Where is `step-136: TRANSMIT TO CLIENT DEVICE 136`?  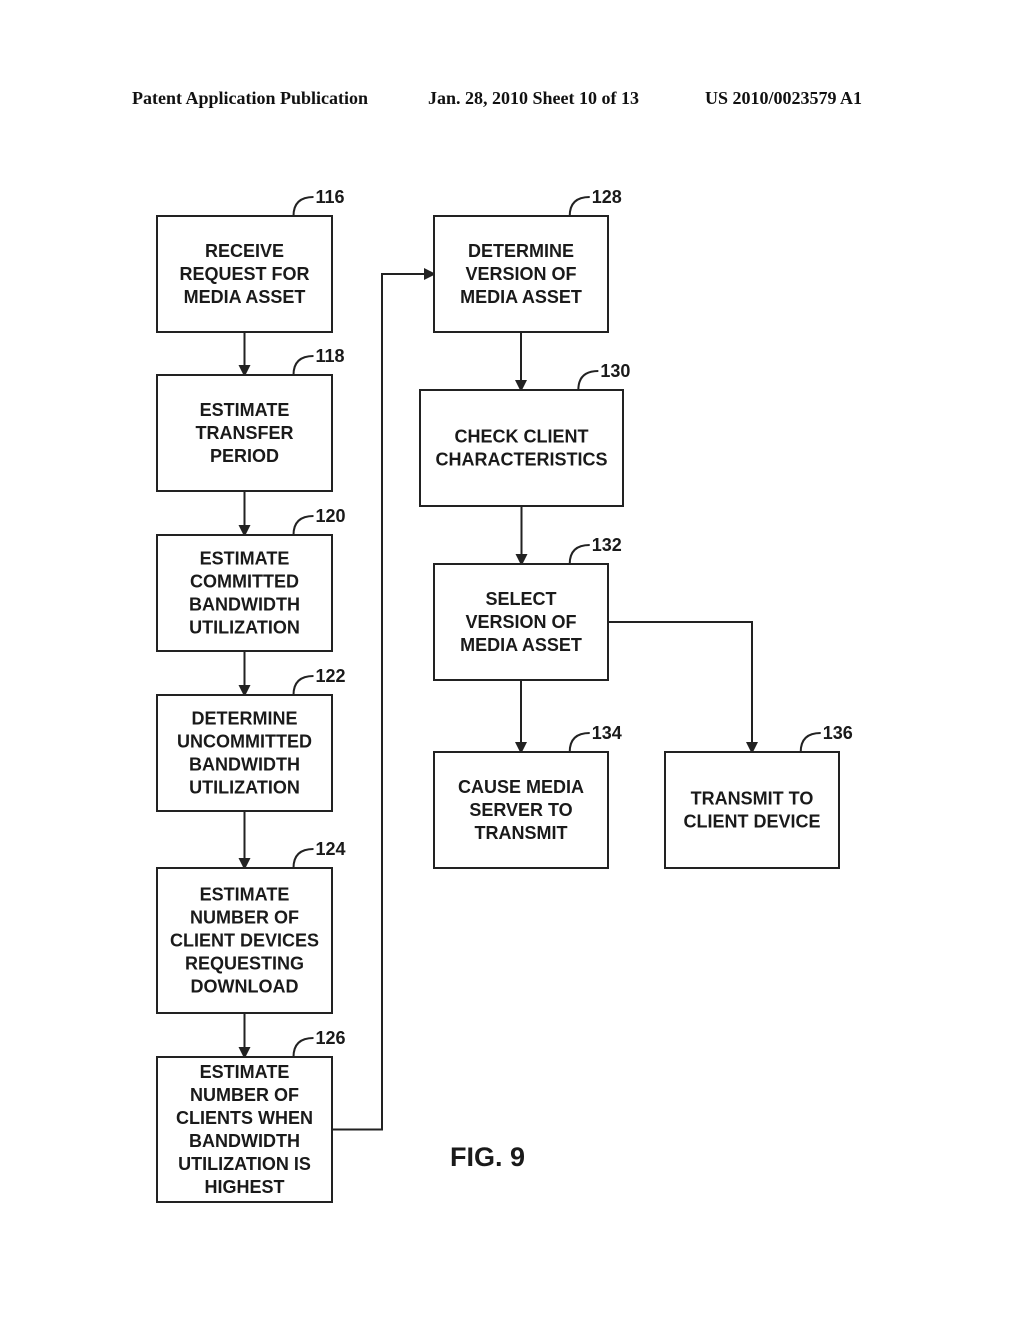 step-136: TRANSMIT TO CLIENT DEVICE 136 is located at coordinates (758, 796).